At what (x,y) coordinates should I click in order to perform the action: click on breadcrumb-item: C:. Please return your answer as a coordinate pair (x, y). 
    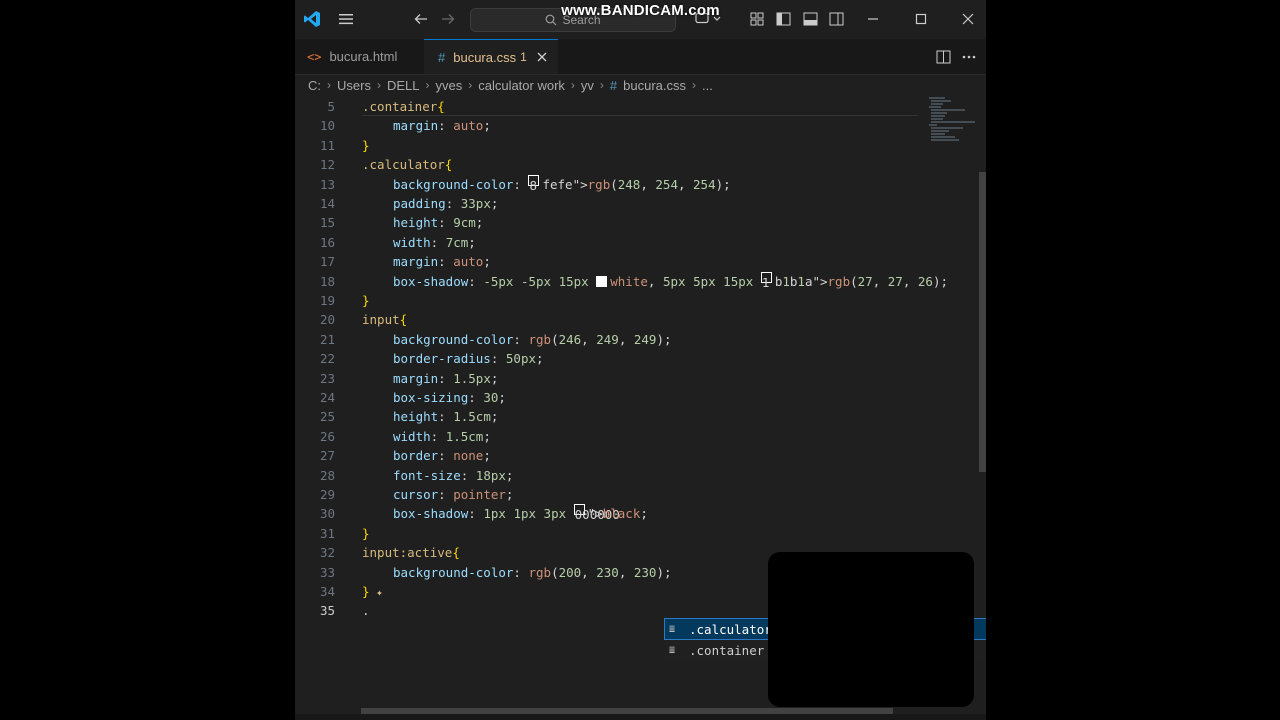
    Looking at the image, I should click on (314, 85).